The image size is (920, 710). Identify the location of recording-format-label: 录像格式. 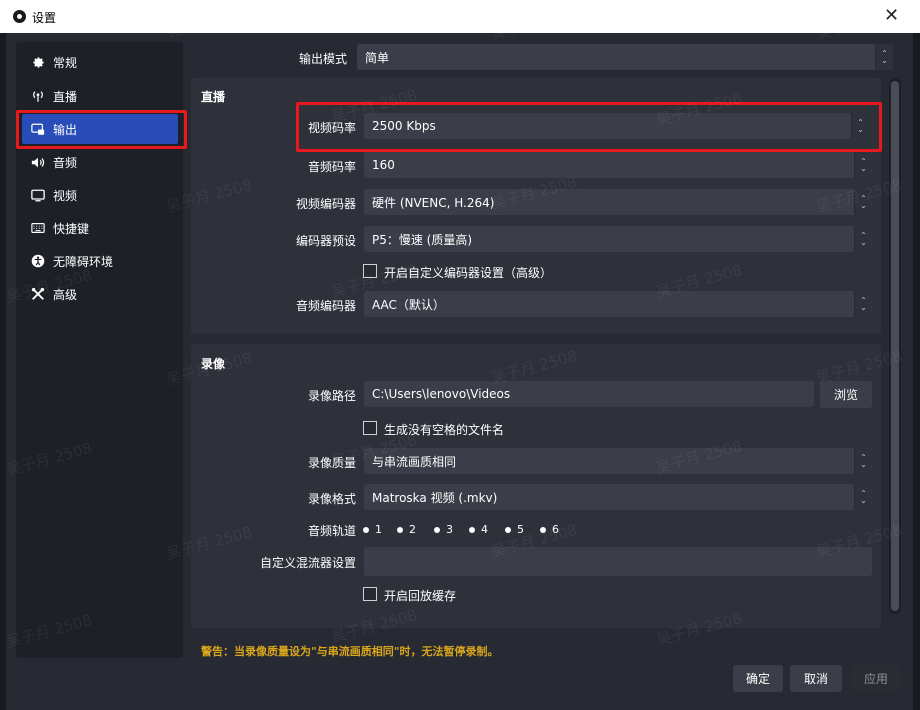
(331, 499).